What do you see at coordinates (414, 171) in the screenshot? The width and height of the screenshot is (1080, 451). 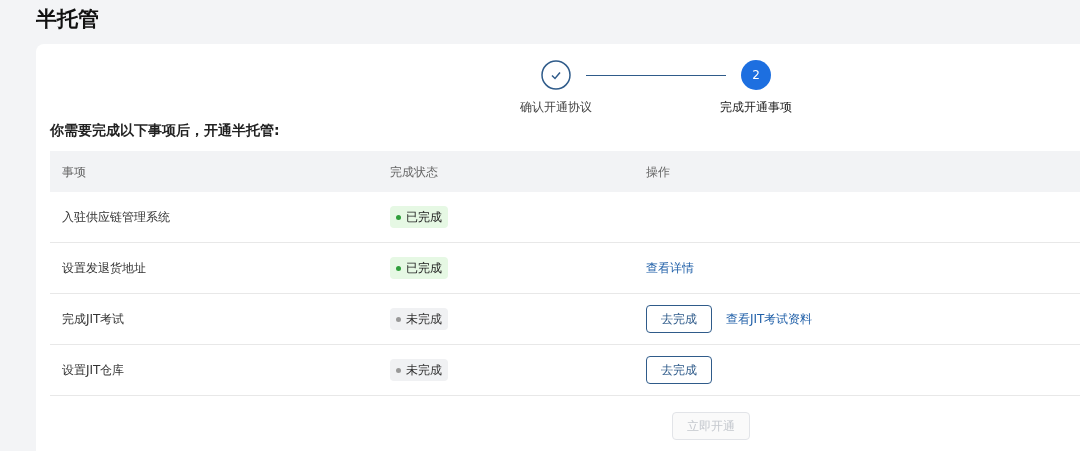 I see `column-header: 完成状态` at bounding box center [414, 171].